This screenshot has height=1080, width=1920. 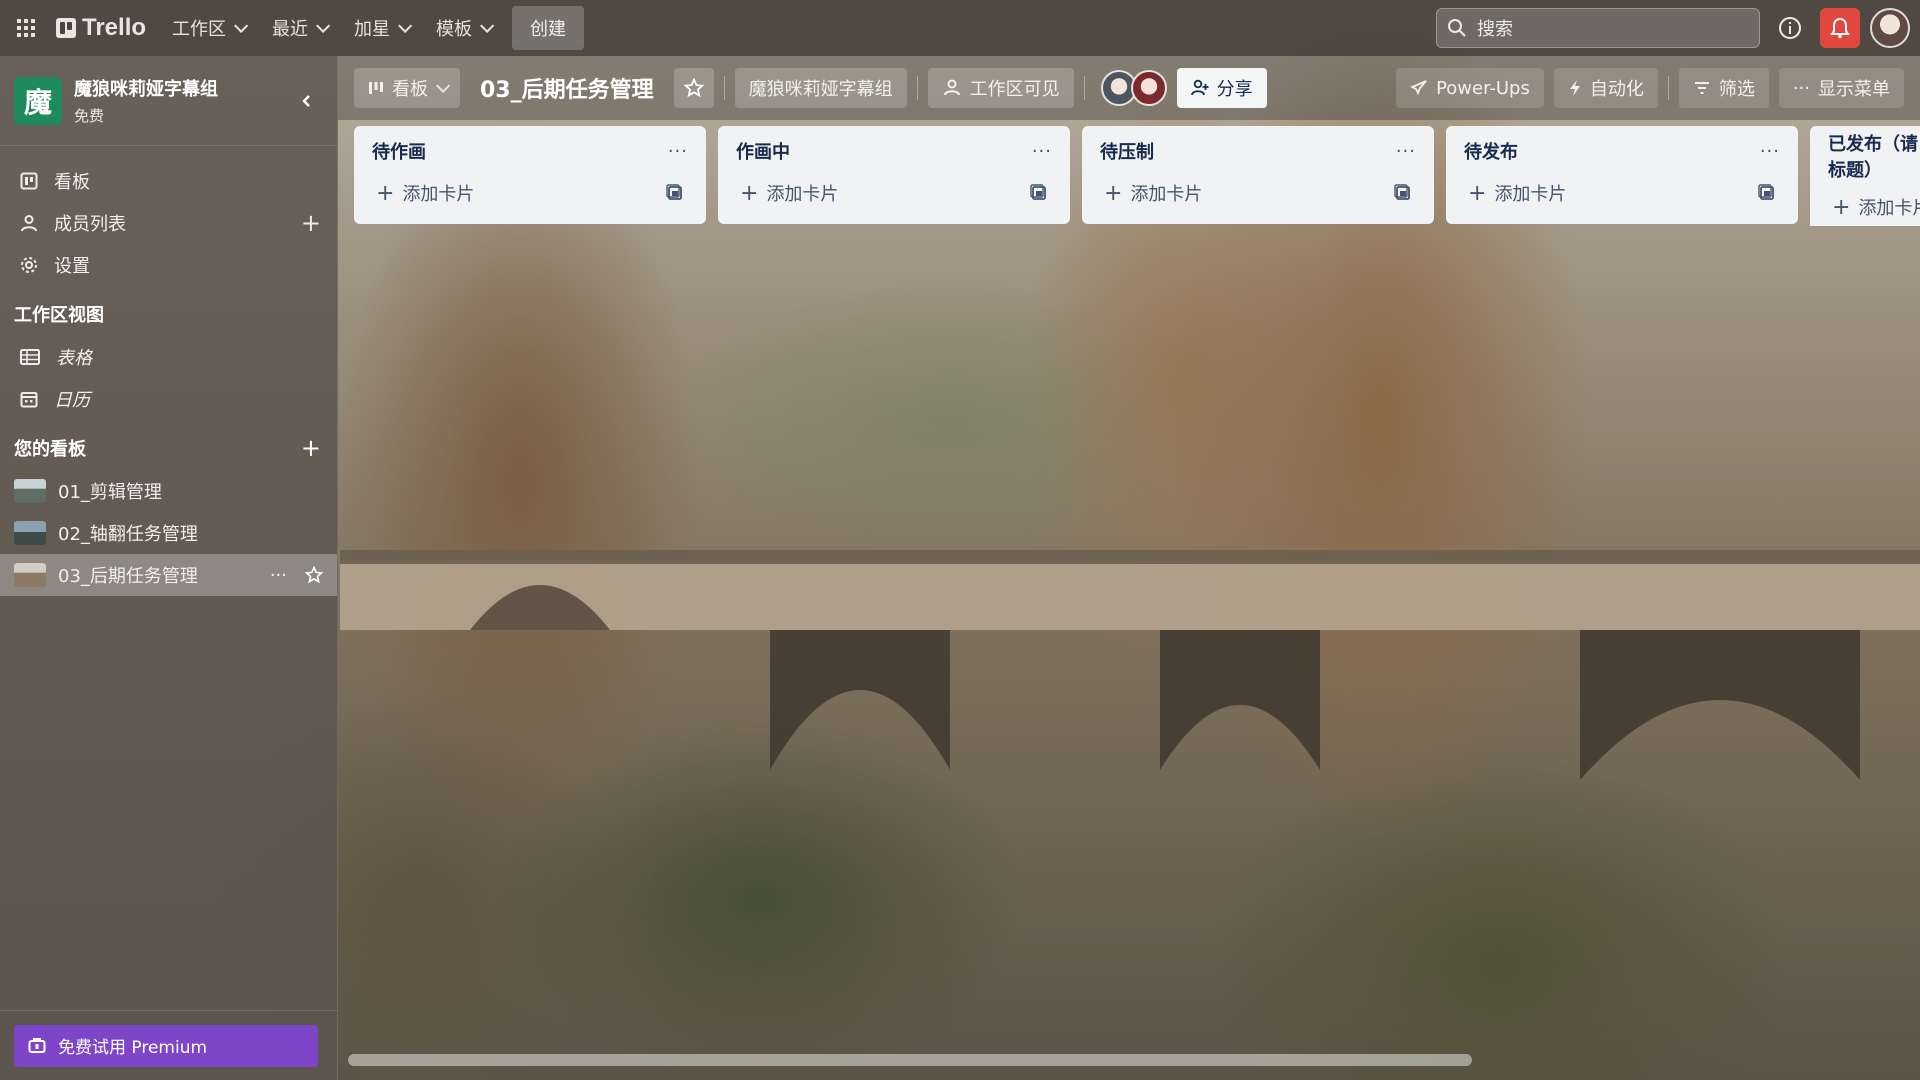 What do you see at coordinates (951, 87) in the screenshot?
I see `people-icon` at bounding box center [951, 87].